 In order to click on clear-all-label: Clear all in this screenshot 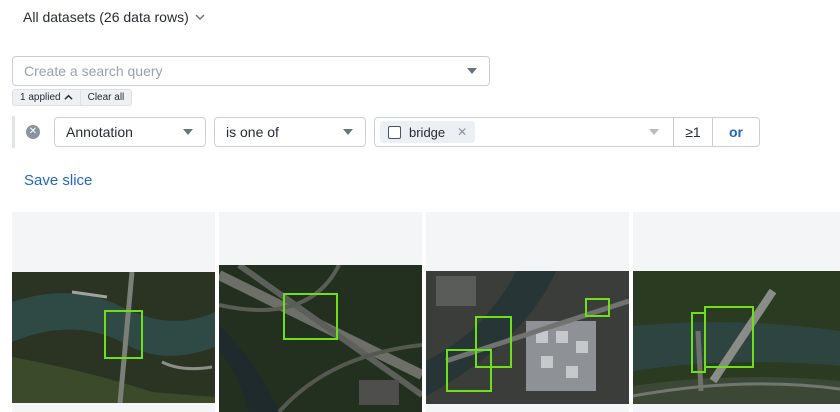, I will do `click(106, 97)`.